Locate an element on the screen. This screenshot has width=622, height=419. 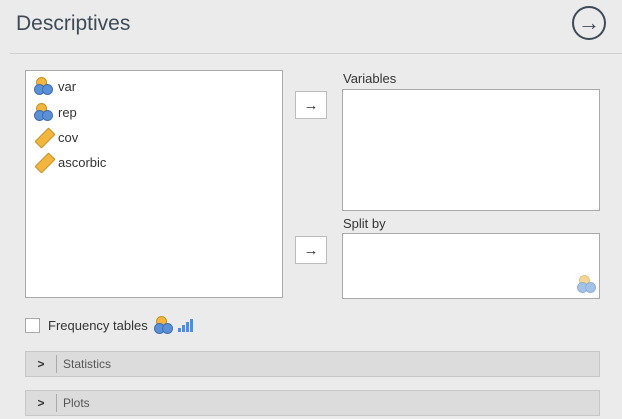
frequency-tables-option: Frequency tables is located at coordinates (109, 325).